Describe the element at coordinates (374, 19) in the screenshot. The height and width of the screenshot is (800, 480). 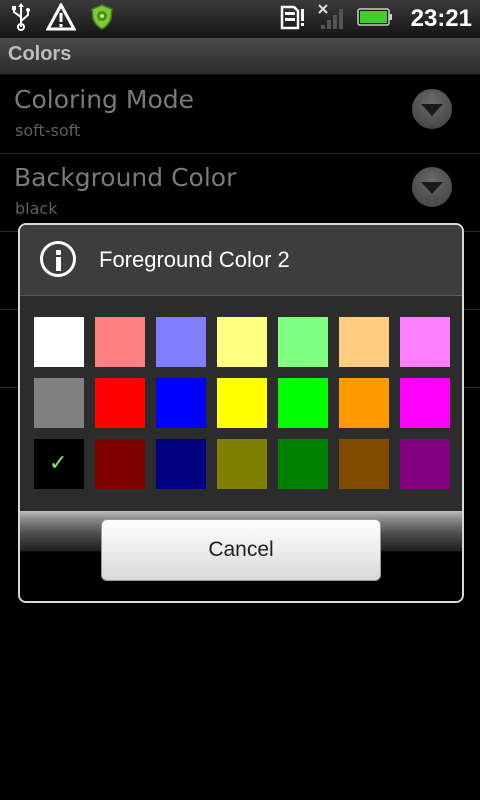
I see `battery-icon` at that location.